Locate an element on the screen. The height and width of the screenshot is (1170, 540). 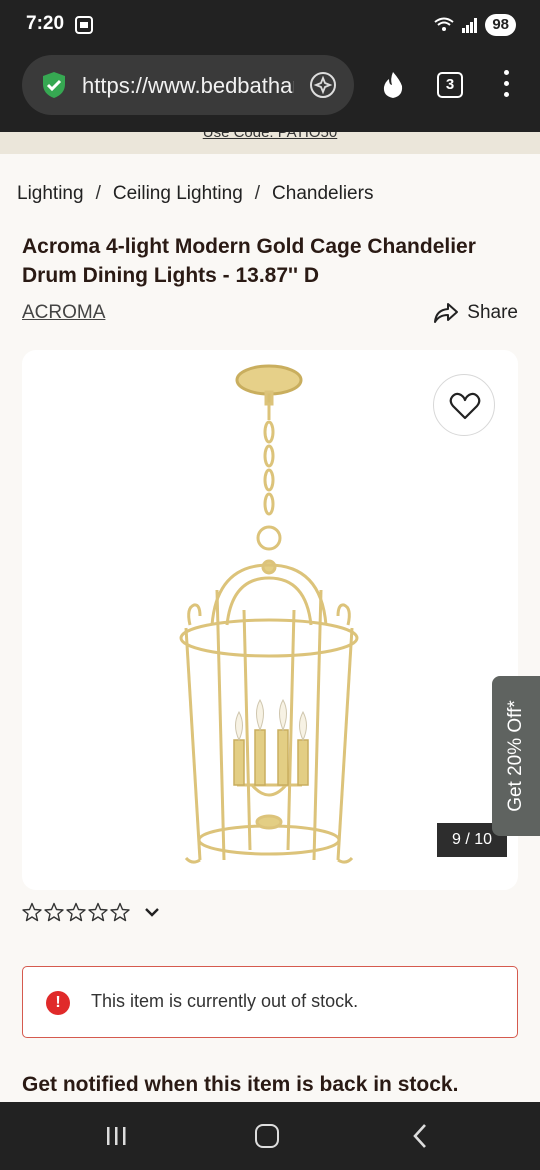
promo-code-text: Use Code: PATIO50 is located at coordinates (270, 136).